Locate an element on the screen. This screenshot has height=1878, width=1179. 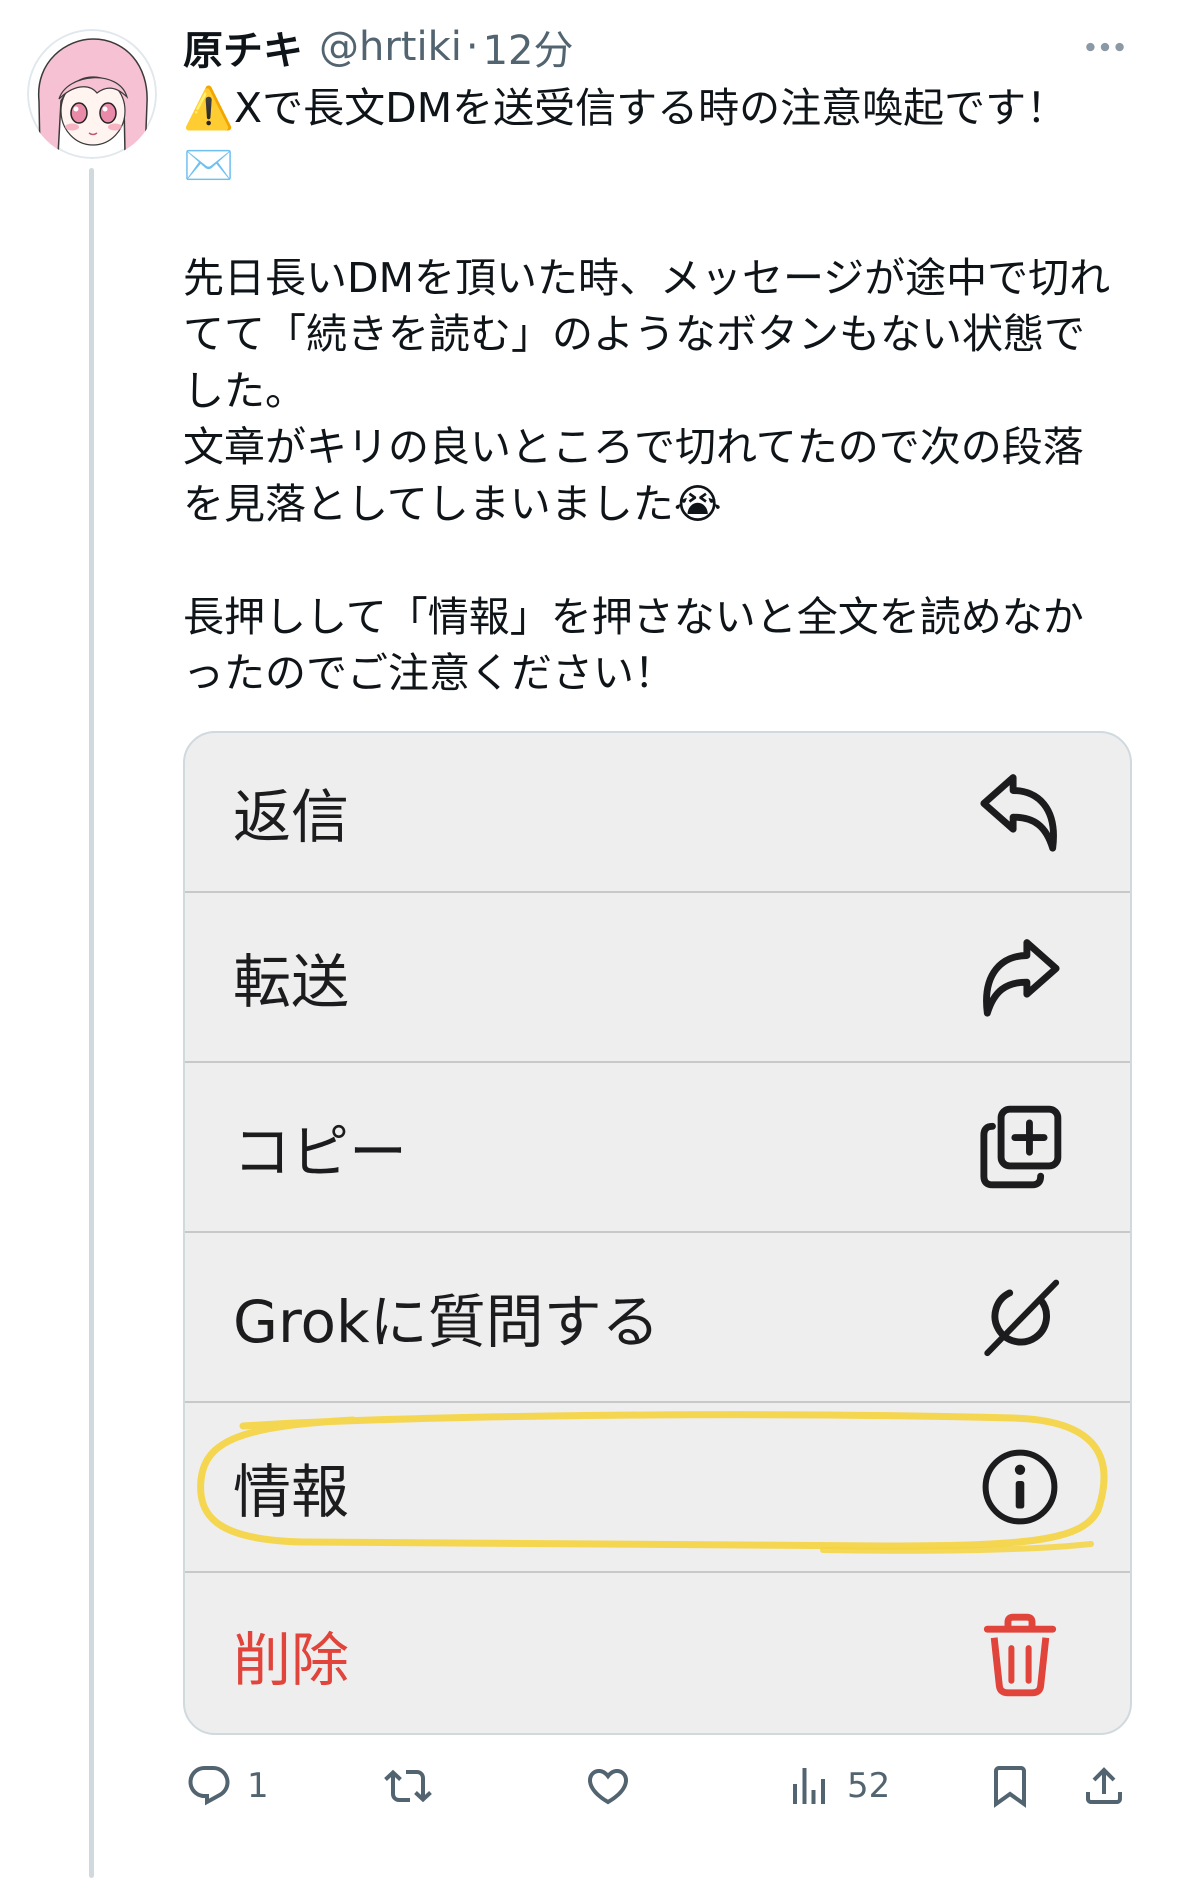
bookmark-icon is located at coordinates (1010, 1787).